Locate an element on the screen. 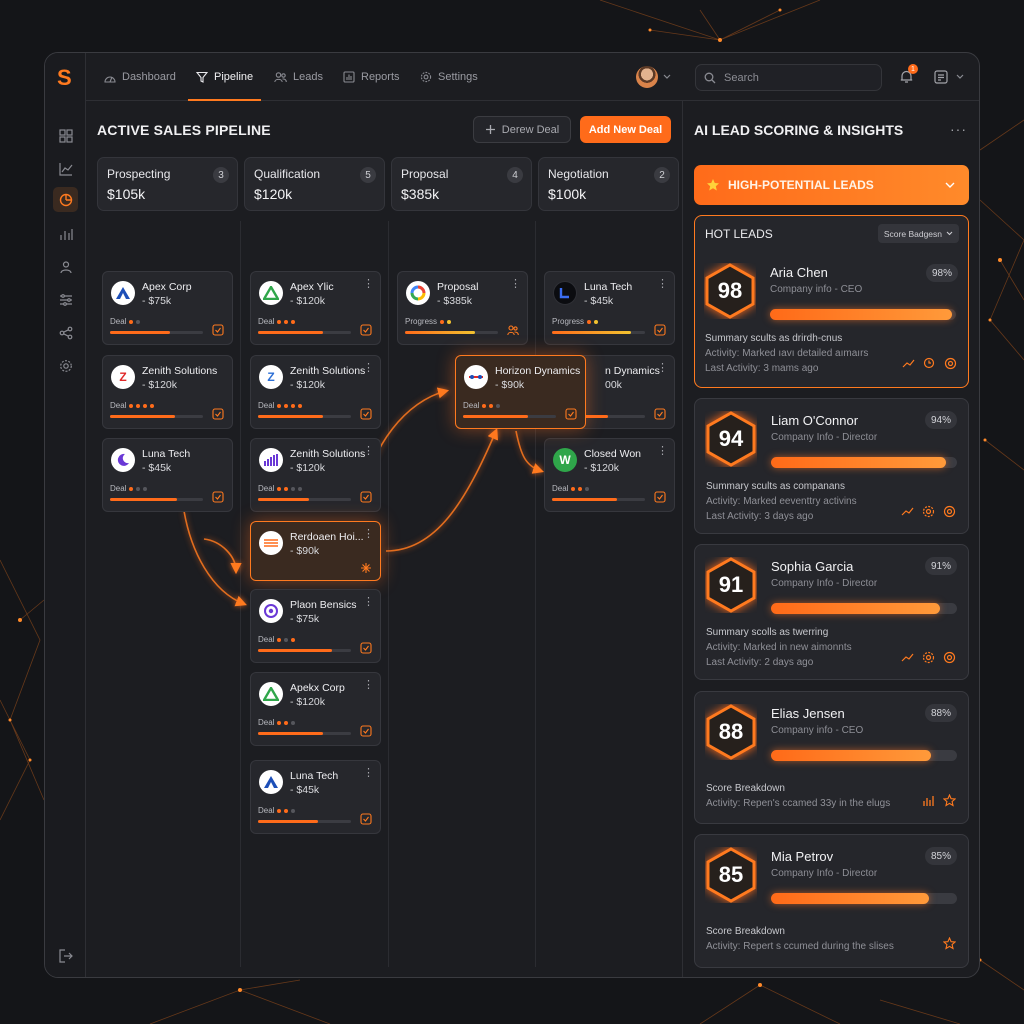 The height and width of the screenshot is (1024, 1024). deal-card: Apex Ylic - $120k ⋮ Deal is located at coordinates (315, 308).